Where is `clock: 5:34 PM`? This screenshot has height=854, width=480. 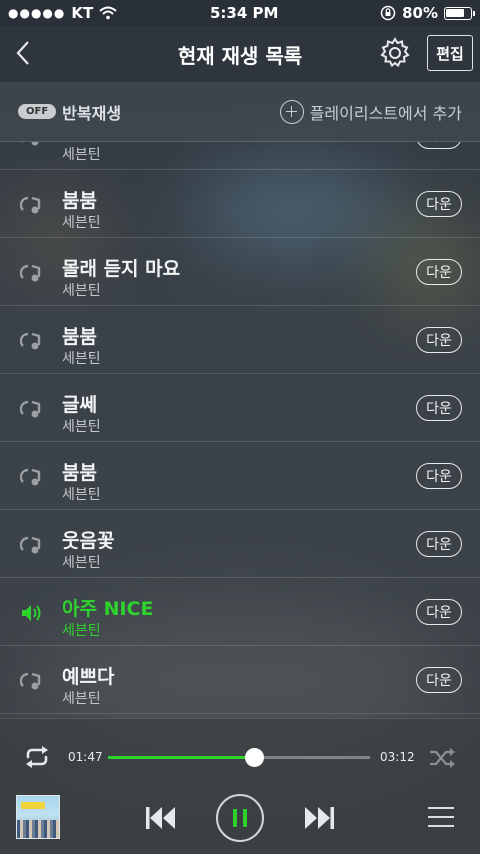 clock: 5:34 PM is located at coordinates (244, 13).